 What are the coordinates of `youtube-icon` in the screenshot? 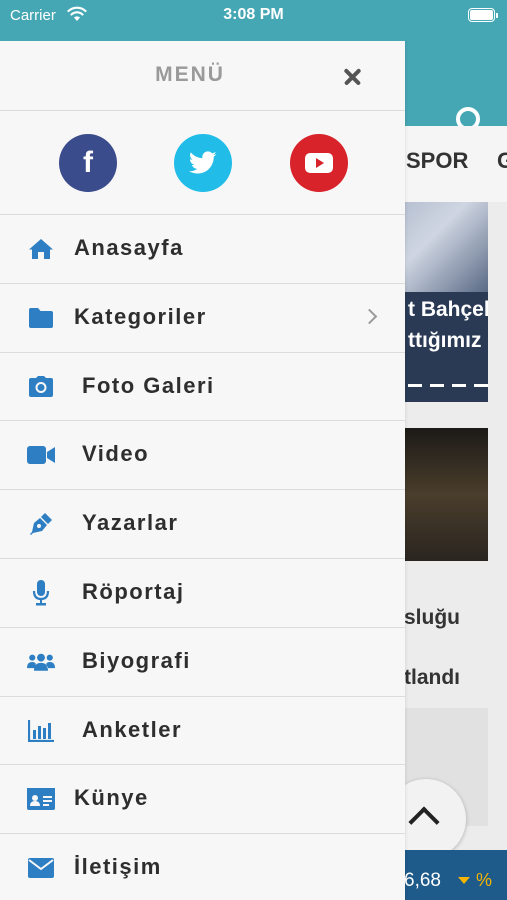 It's located at (319, 163).